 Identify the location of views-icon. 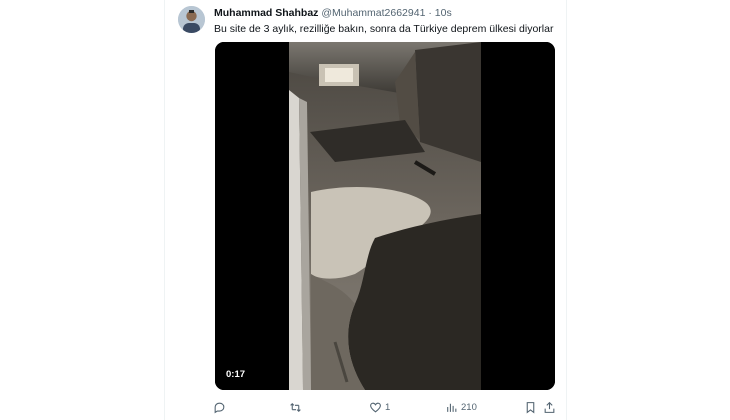
(451, 407).